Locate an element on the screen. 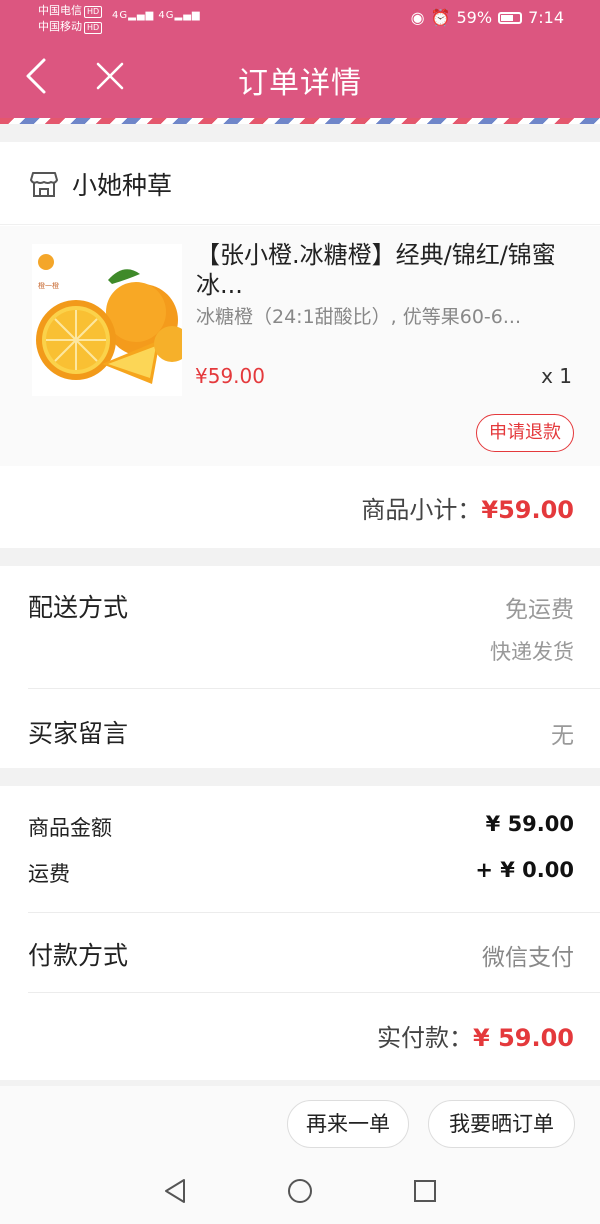 The image size is (600, 1224). product-quantity: x 1 is located at coordinates (556, 376).